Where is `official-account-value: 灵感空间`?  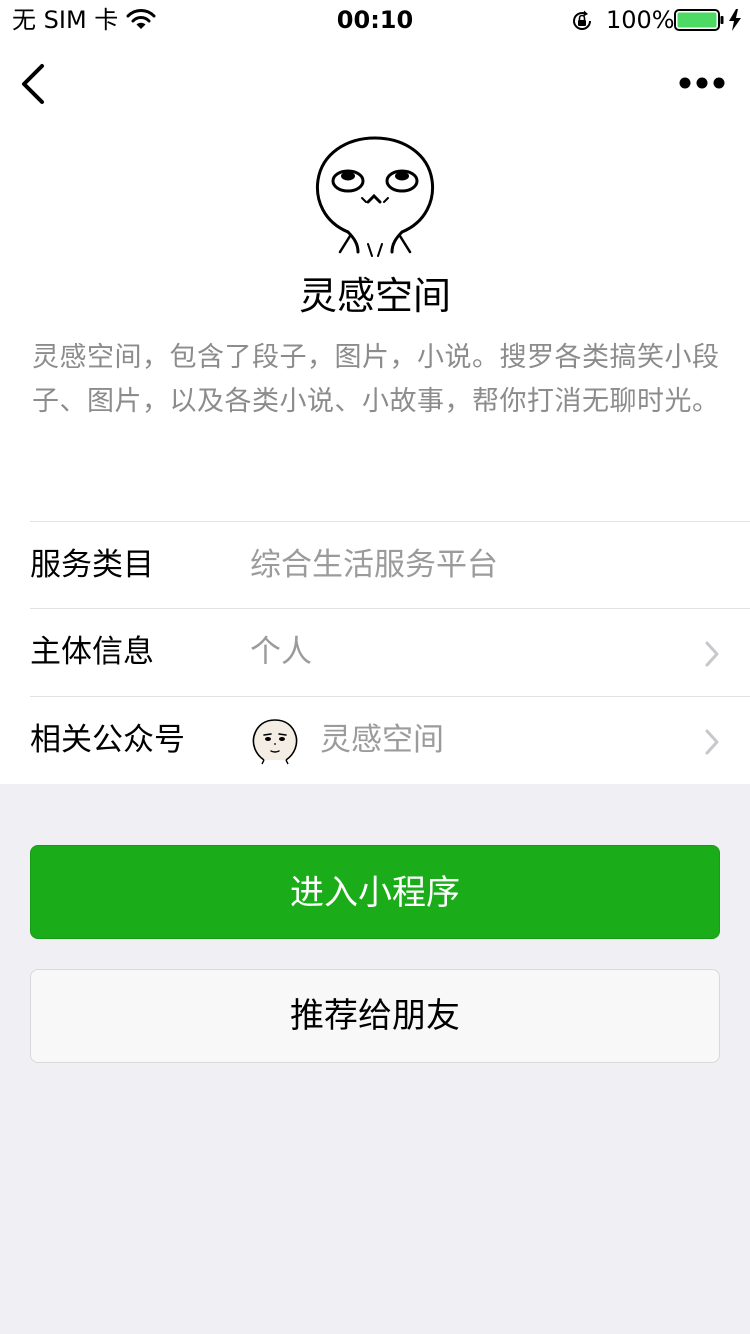 official-account-value: 灵感空间 is located at coordinates (382, 740).